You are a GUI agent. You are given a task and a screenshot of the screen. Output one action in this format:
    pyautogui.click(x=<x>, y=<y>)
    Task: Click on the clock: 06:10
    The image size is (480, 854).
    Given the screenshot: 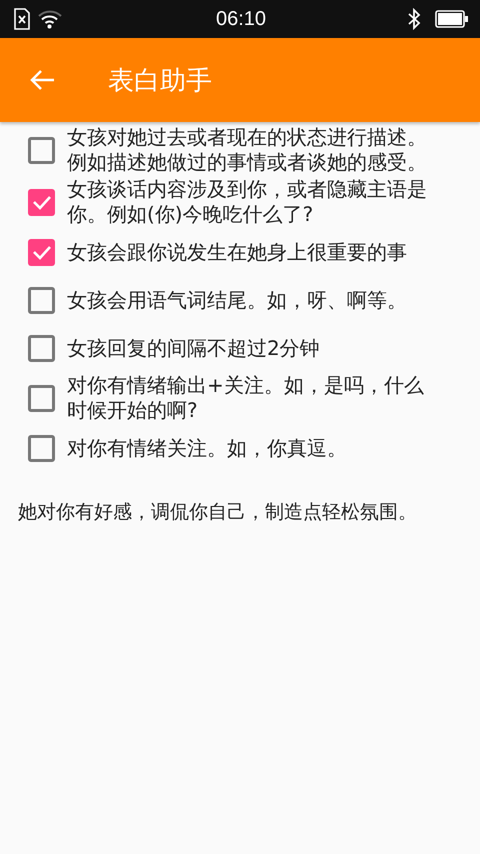 What is the action you would take?
    pyautogui.click(x=241, y=19)
    